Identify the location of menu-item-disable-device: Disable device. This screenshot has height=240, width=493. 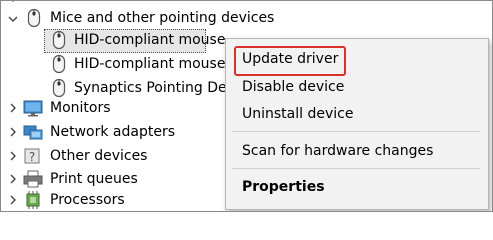
(293, 87).